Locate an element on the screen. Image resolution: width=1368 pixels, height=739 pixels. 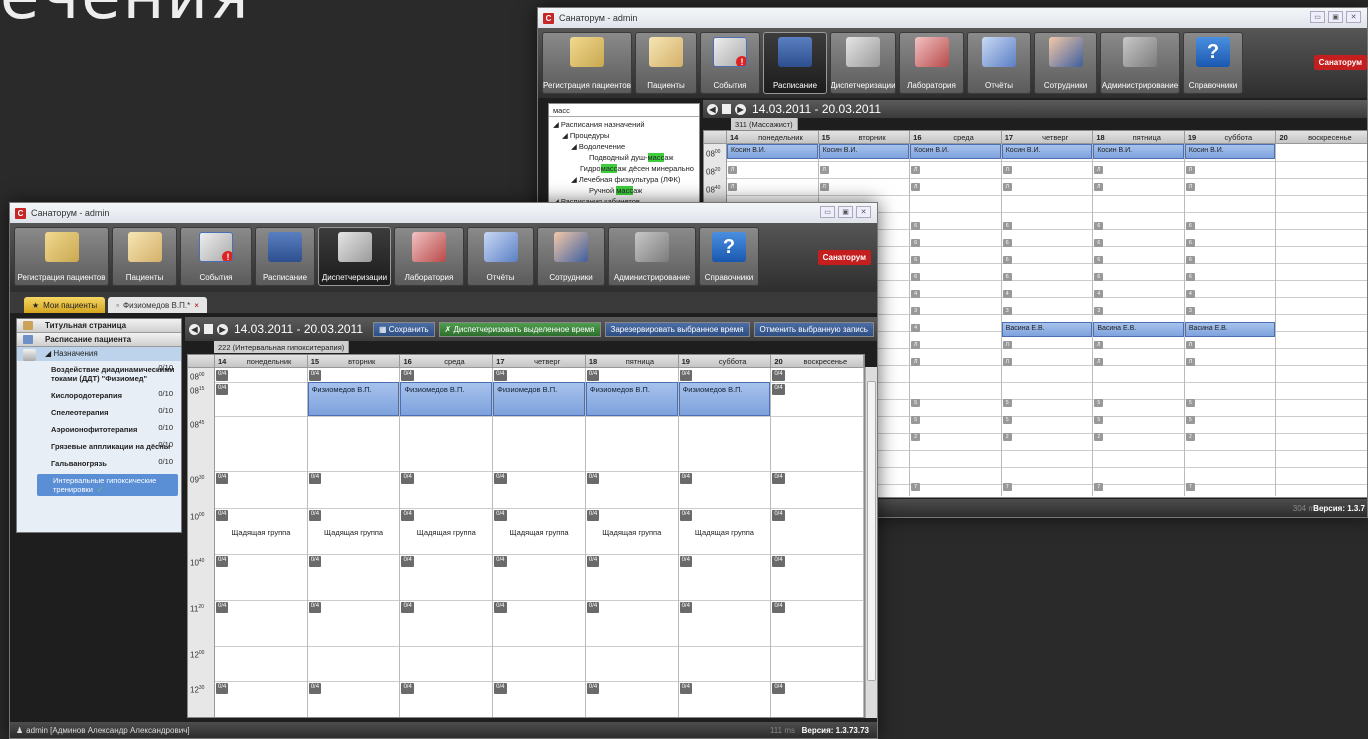
front-window-titlebar: C Санаторум - admin ▭ ▣ ✕ is located at coordinates (443, 213).